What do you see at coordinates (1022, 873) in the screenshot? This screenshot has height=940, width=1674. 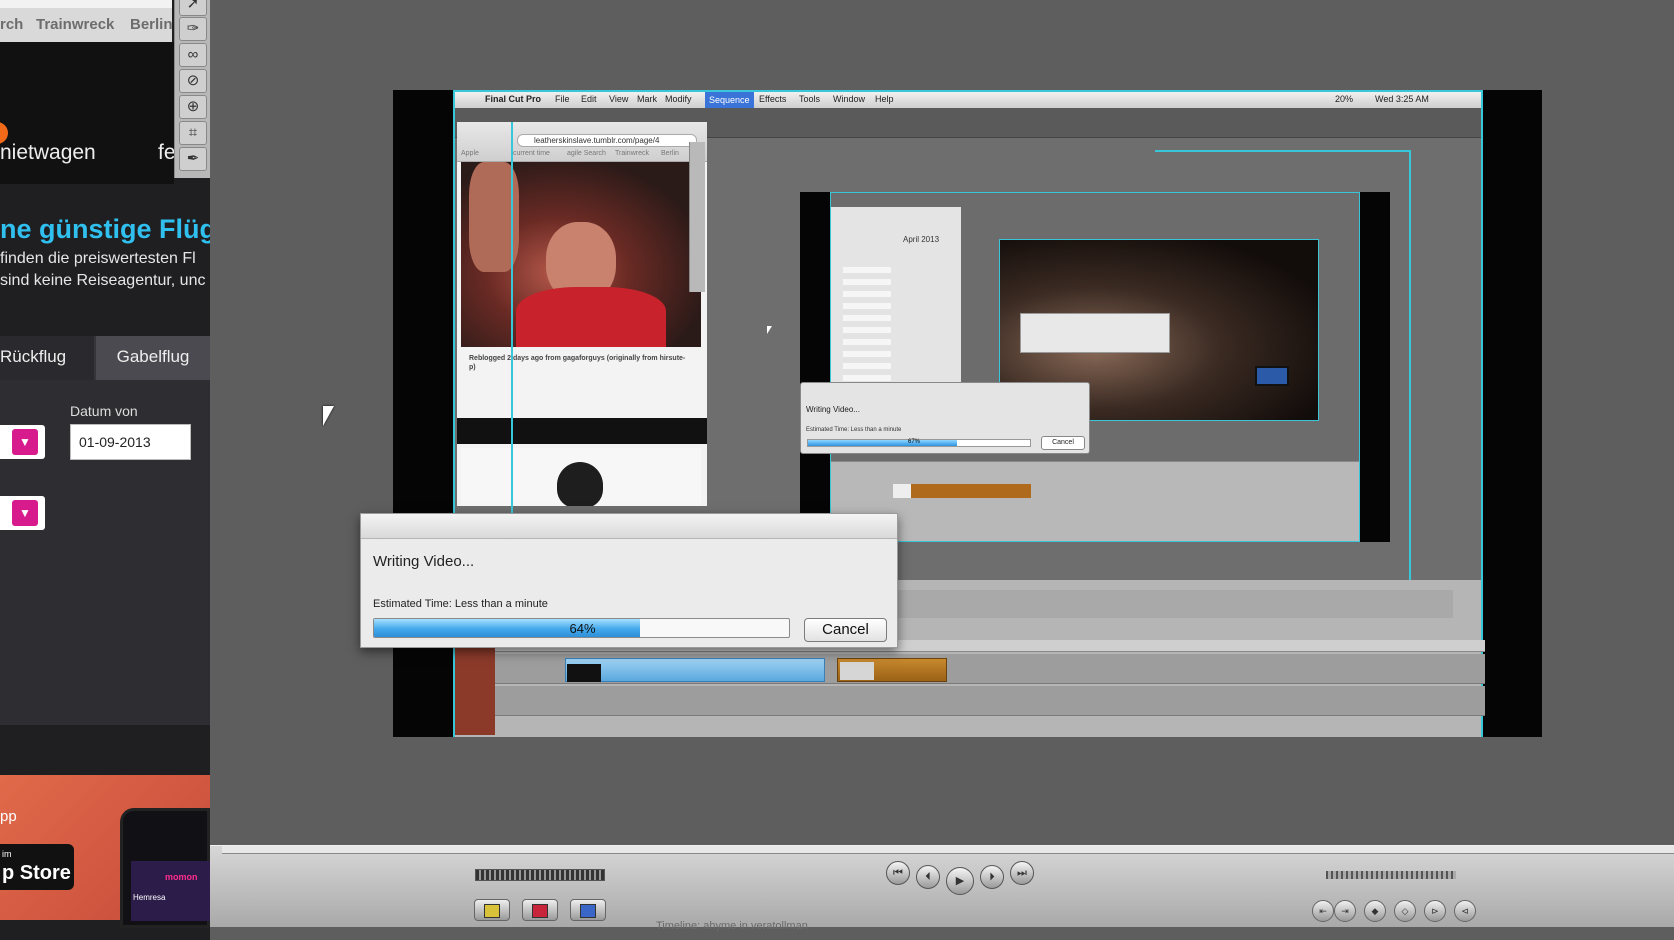 I see `next-edit-icon: ⏭` at bounding box center [1022, 873].